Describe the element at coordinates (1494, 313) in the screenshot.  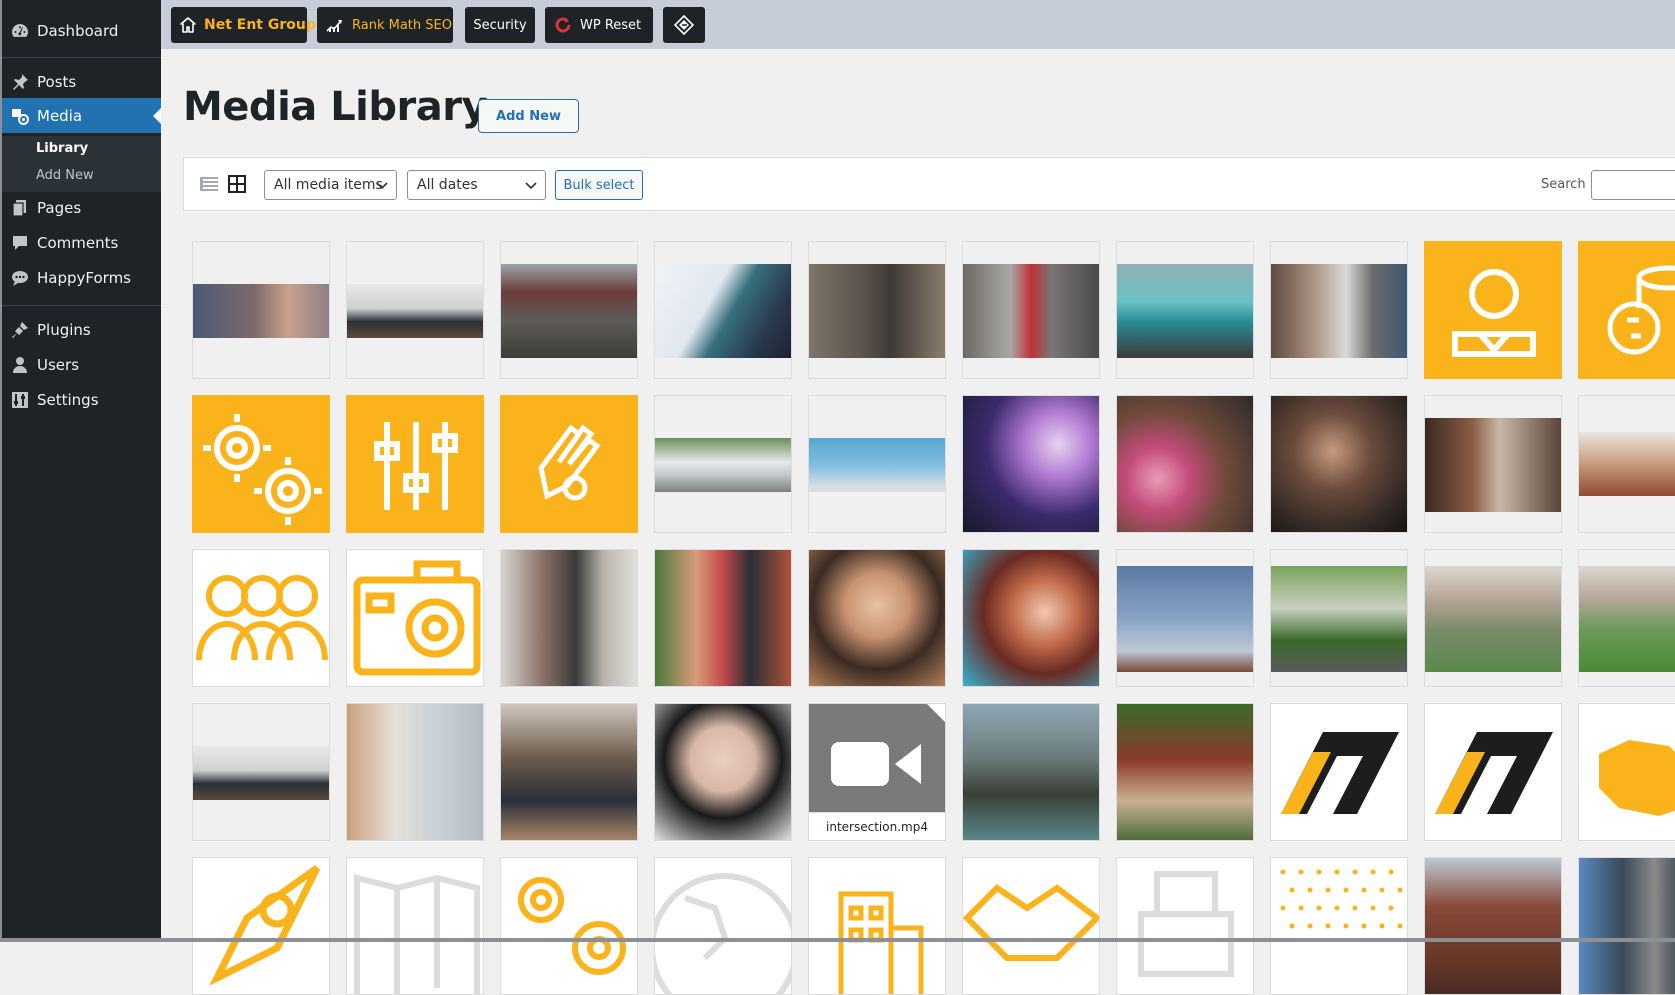
I see `user-badge-icon` at that location.